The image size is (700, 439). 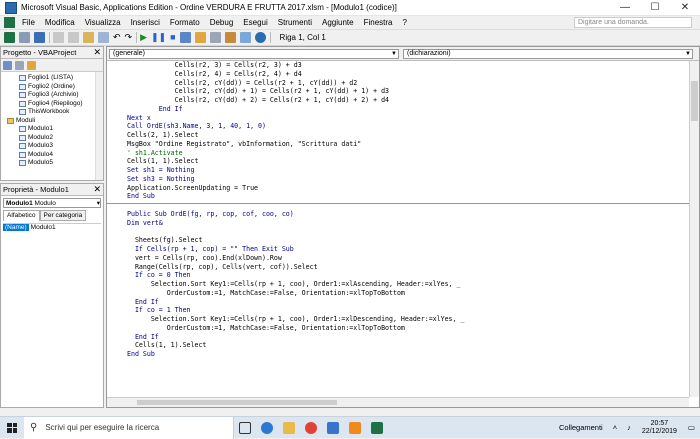 What do you see at coordinates (145, 22) in the screenshot?
I see `menu-inserisci: Inserisci` at bounding box center [145, 22].